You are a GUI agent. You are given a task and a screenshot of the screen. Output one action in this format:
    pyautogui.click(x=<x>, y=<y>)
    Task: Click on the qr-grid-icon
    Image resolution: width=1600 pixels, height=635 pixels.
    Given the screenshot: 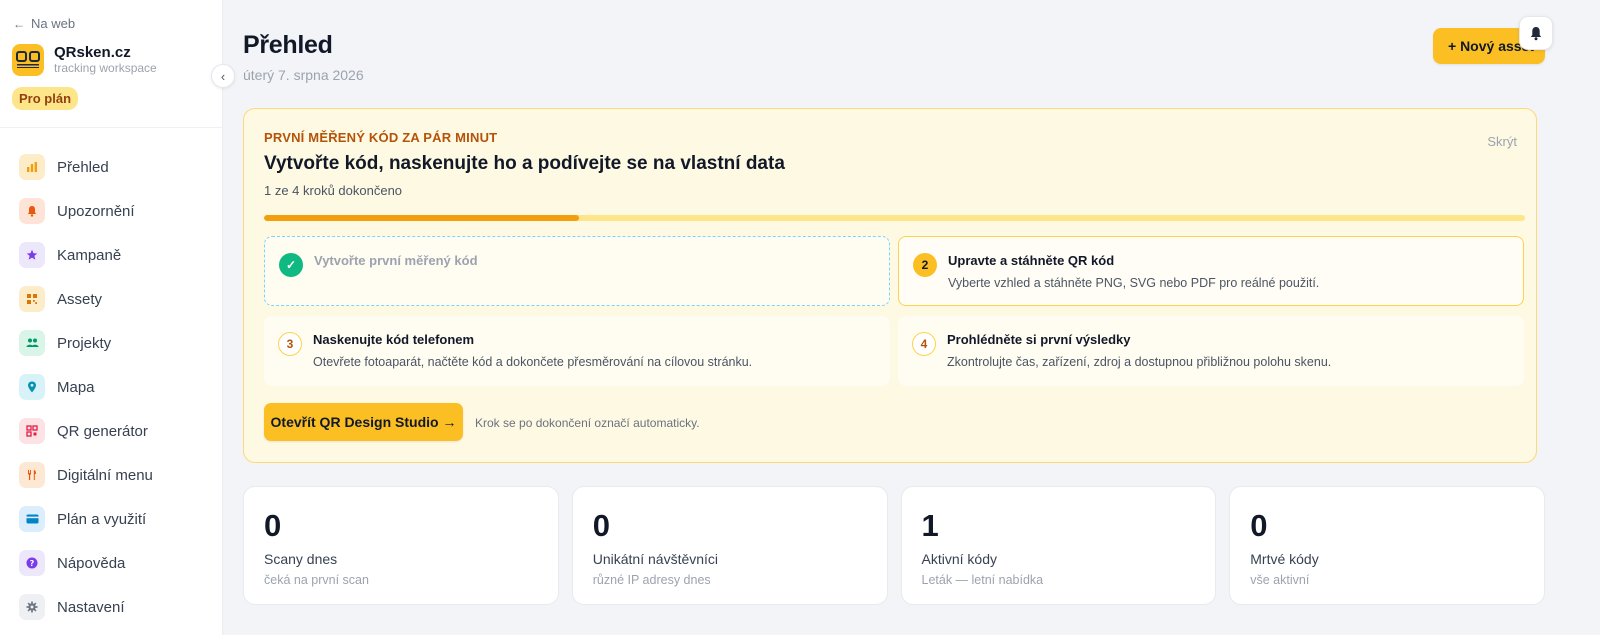 What is the action you would take?
    pyautogui.click(x=32, y=431)
    